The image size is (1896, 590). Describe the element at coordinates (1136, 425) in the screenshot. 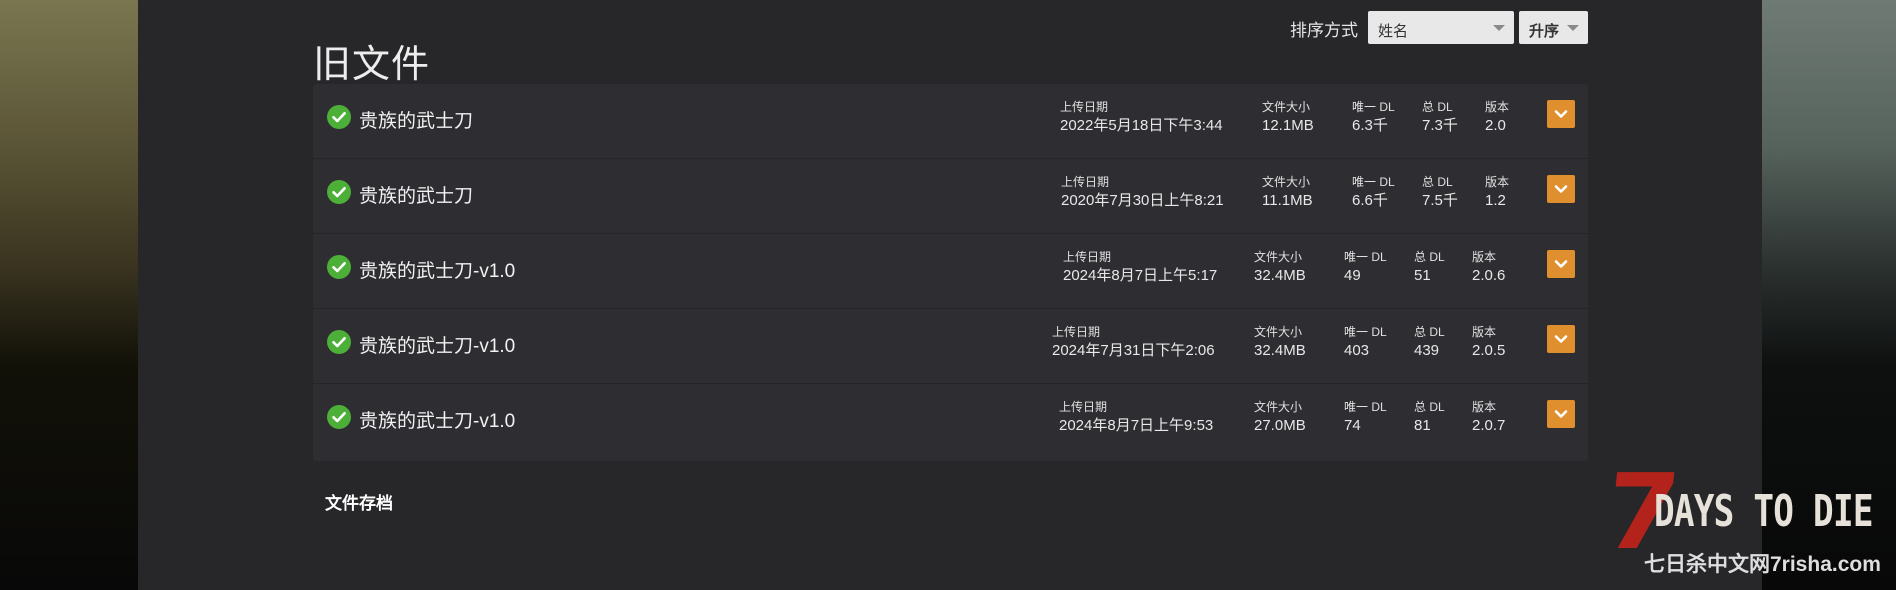

I see `upload-date-value: 2024年8月7日上午9:53` at that location.